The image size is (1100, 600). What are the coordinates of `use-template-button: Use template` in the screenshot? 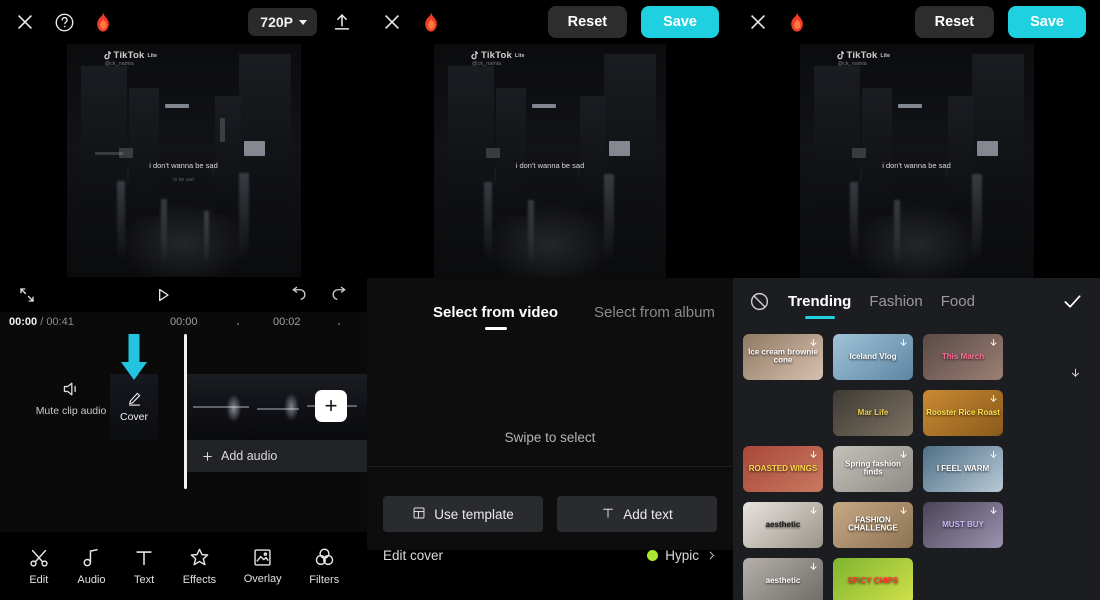 It's located at (463, 514).